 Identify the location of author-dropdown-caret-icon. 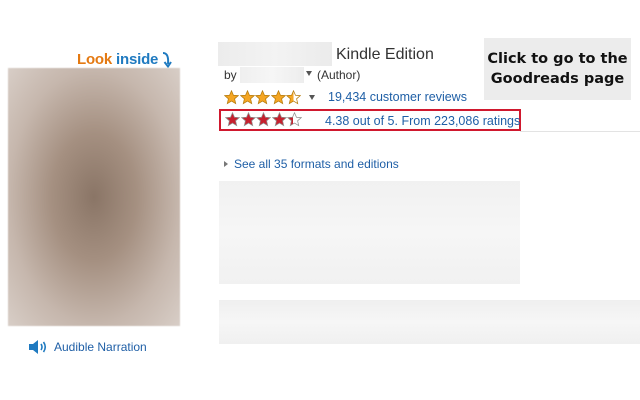
(309, 73).